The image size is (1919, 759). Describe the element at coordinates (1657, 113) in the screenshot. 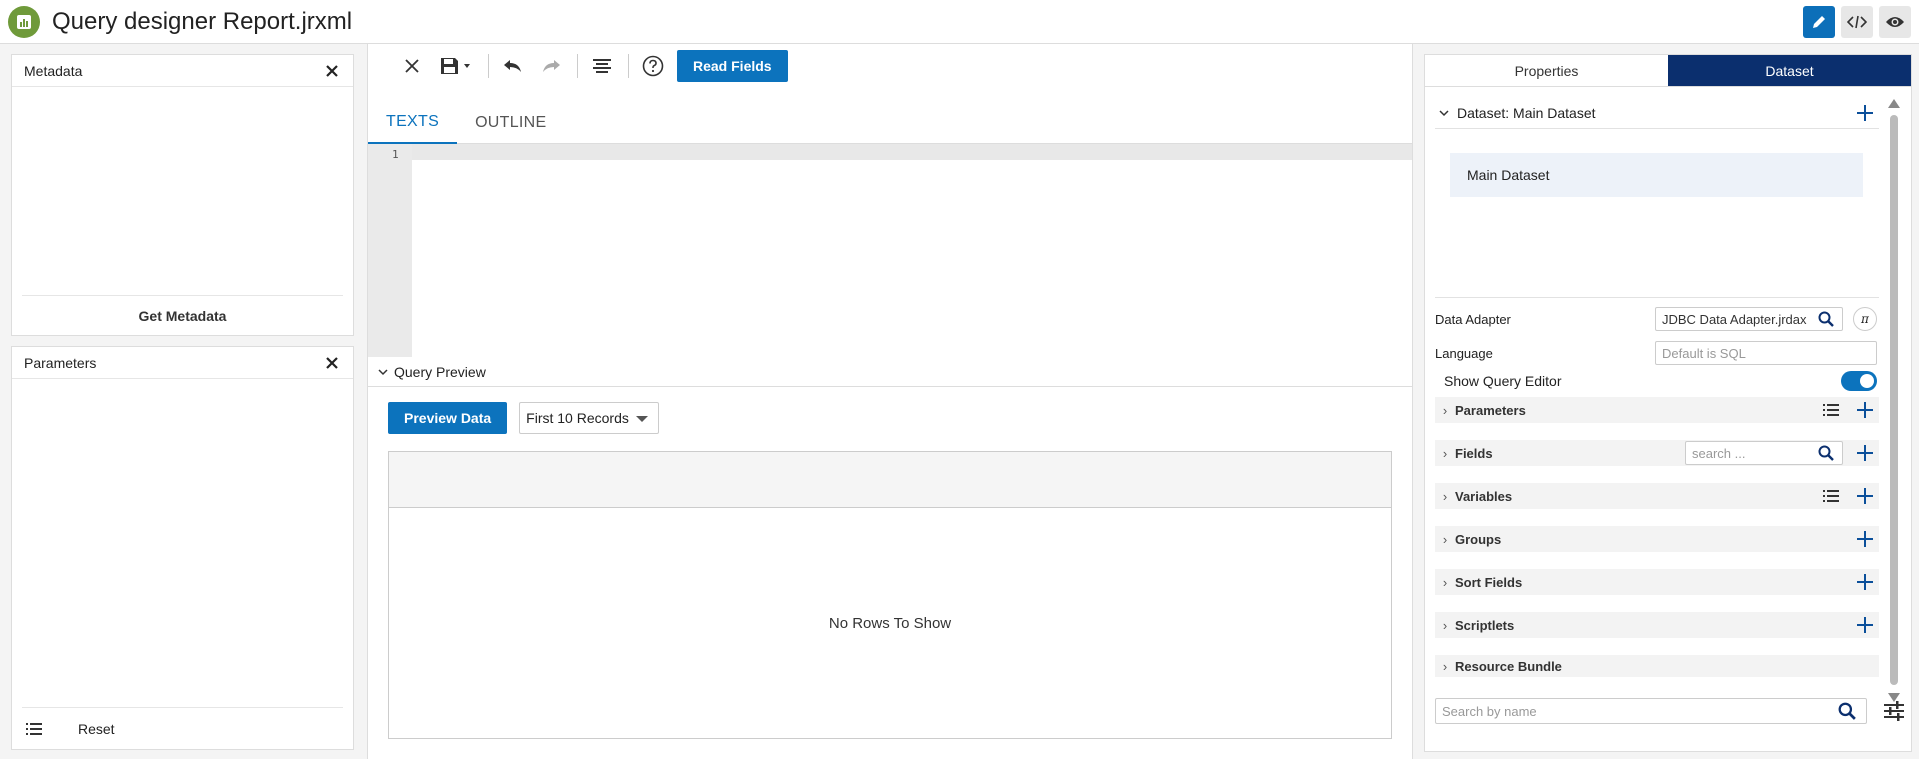

I see `dataset-header: Dataset: Main Dataset` at that location.